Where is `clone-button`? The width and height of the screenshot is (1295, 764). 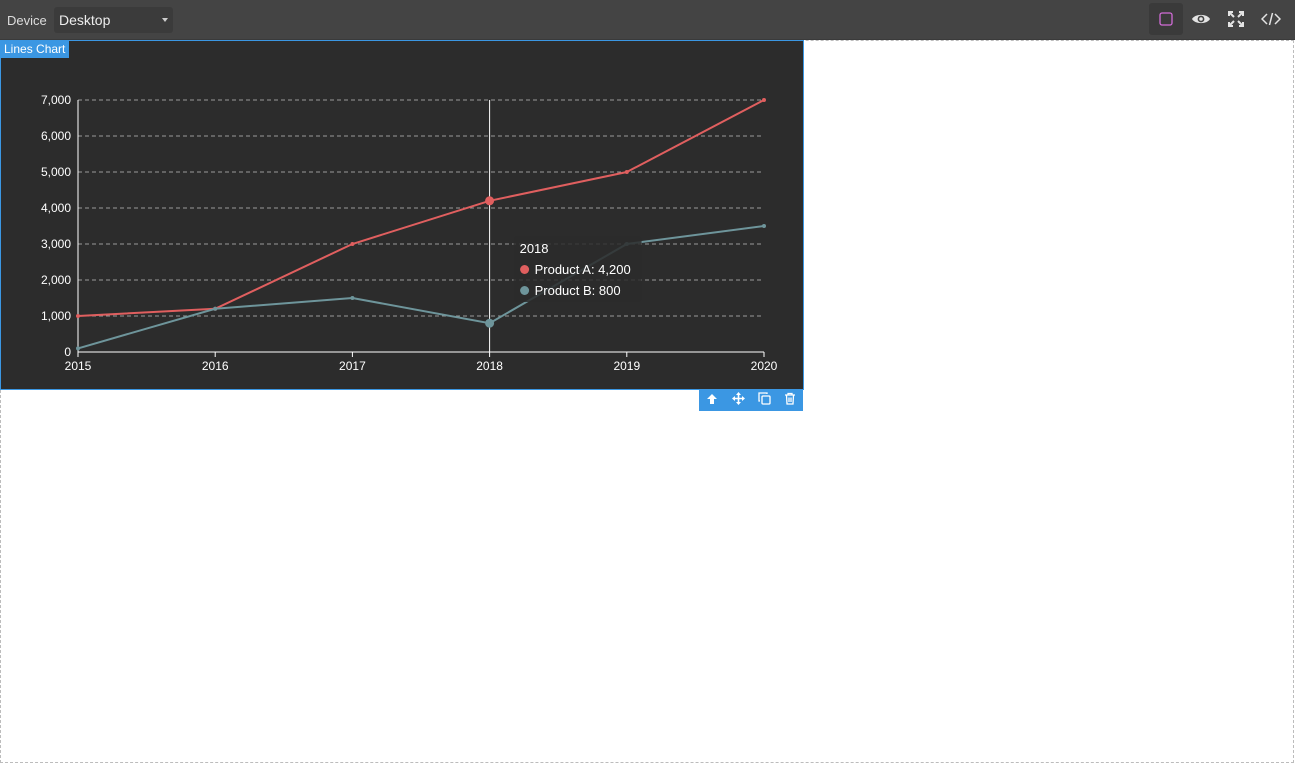
clone-button is located at coordinates (764, 400).